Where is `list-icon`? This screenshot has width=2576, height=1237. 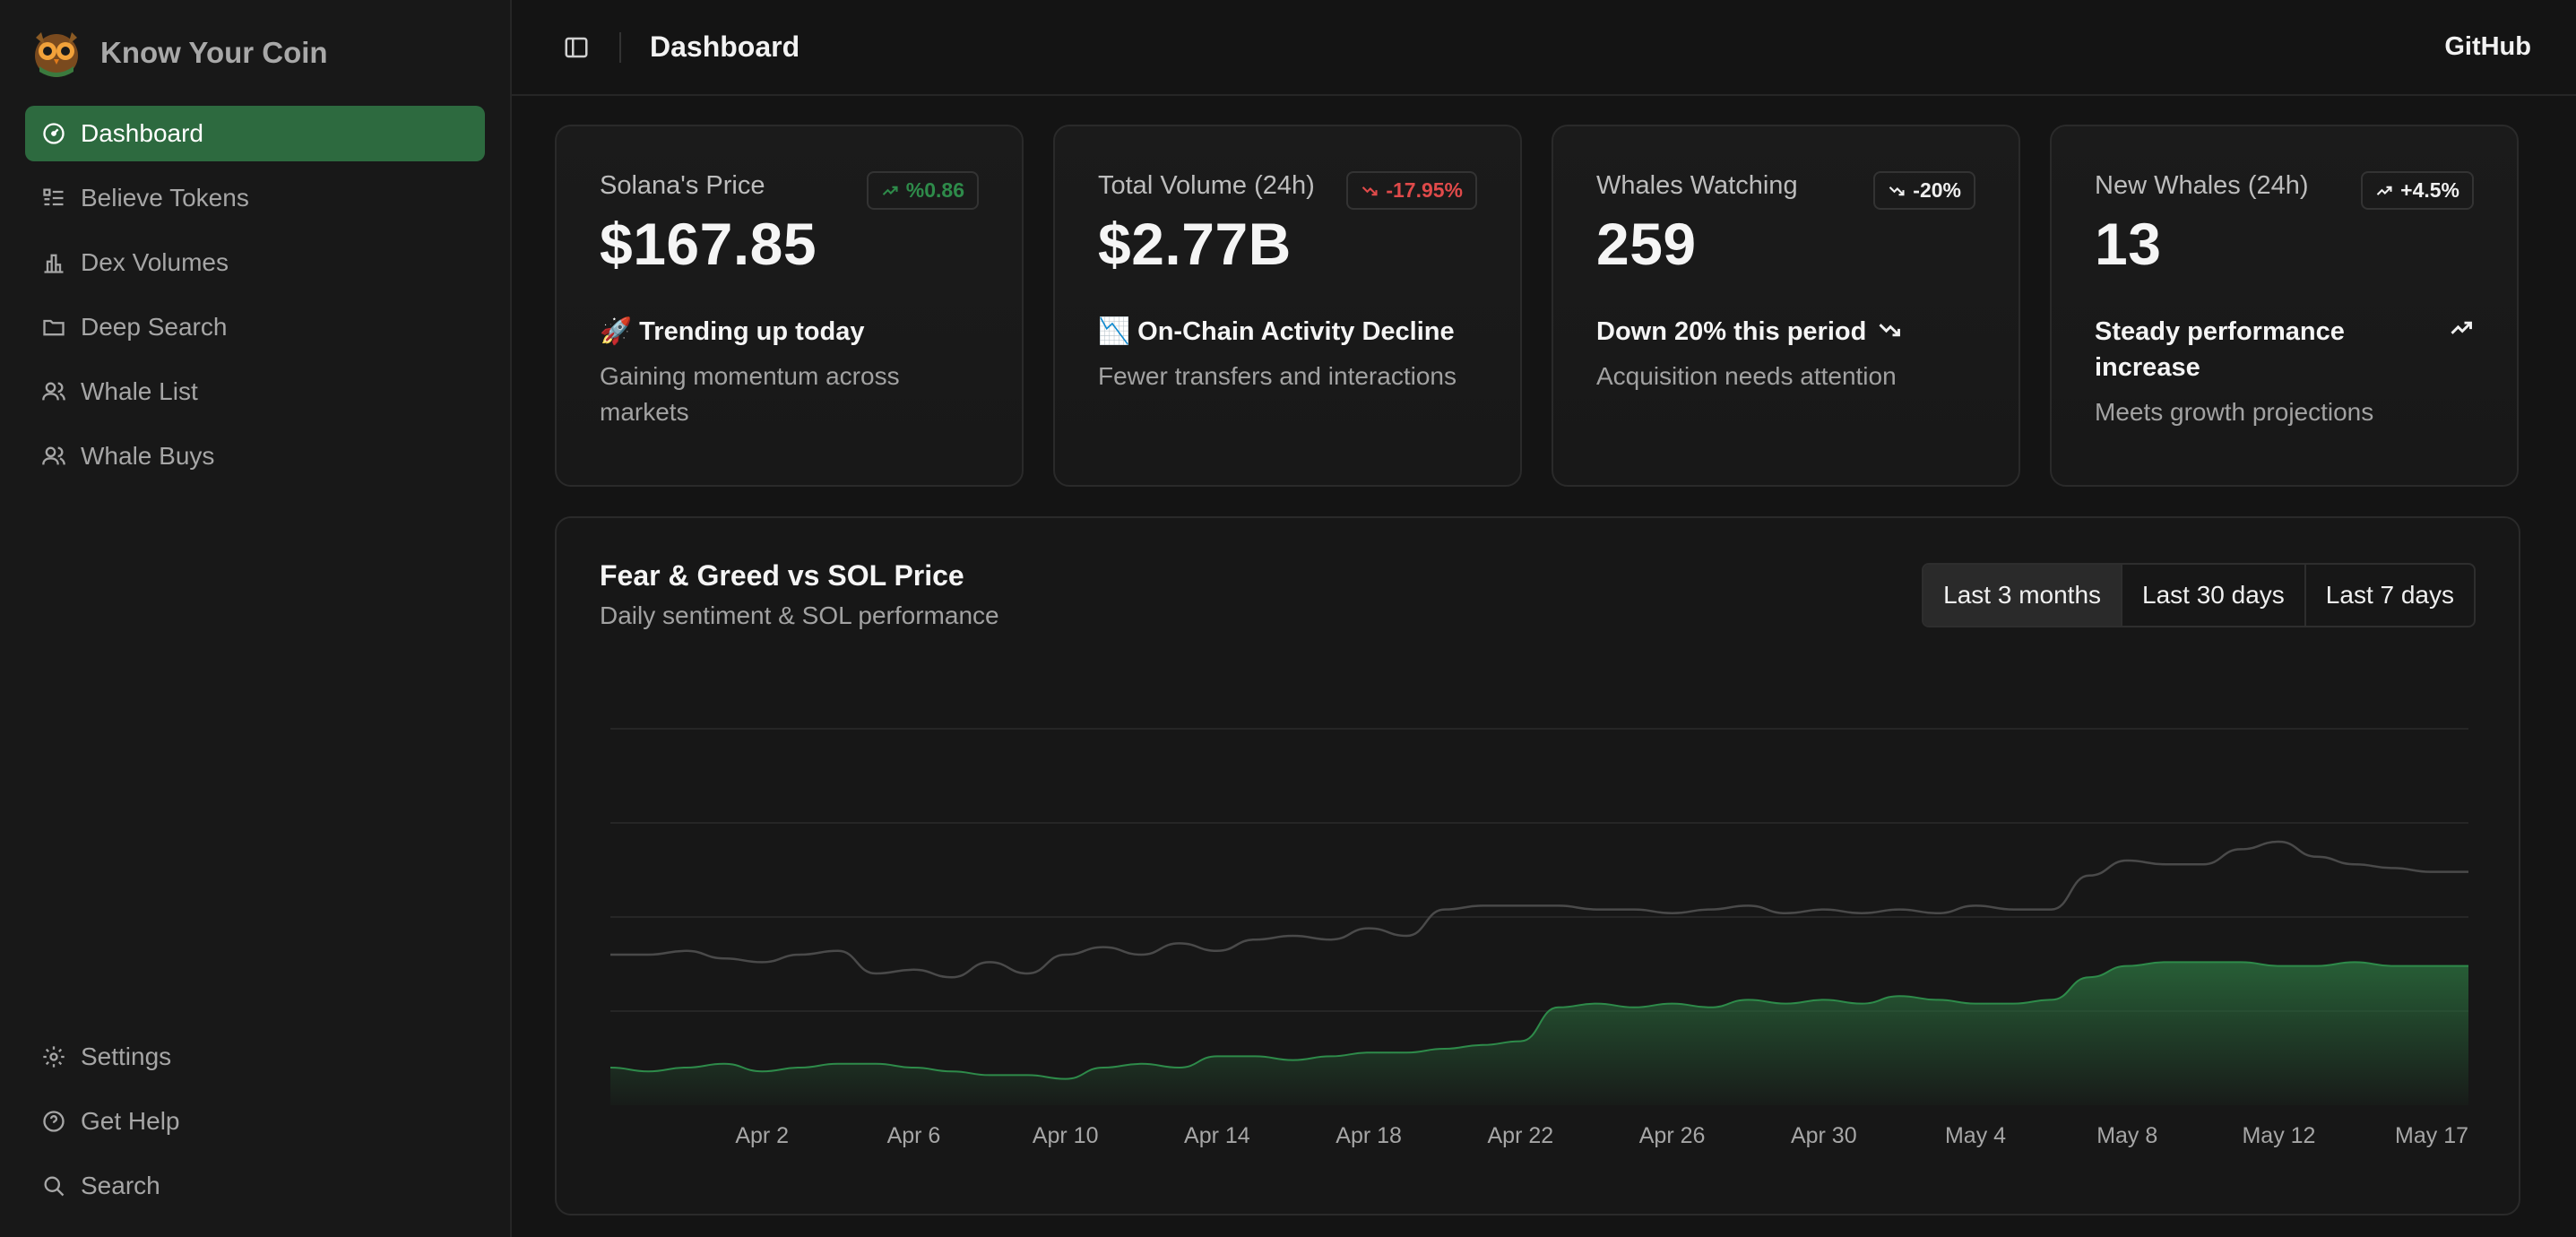 list-icon is located at coordinates (53, 197).